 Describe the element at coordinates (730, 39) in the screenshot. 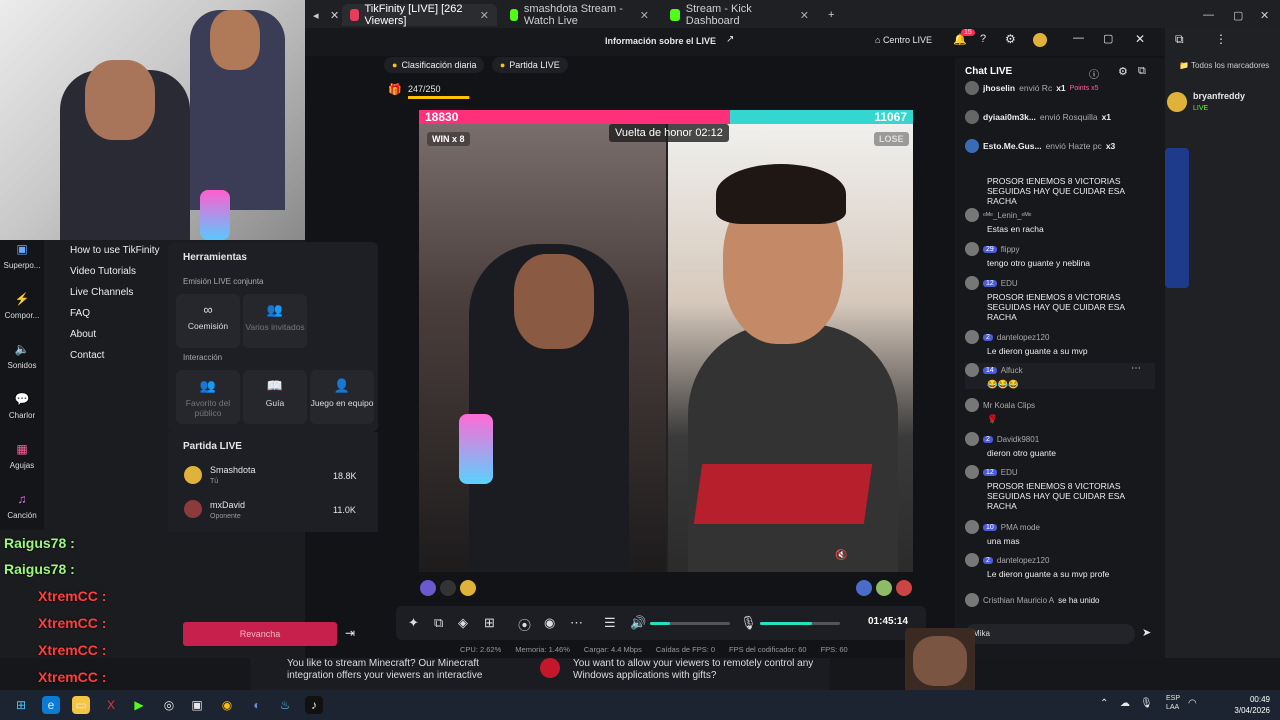

I see `share-icon: ↗` at that location.